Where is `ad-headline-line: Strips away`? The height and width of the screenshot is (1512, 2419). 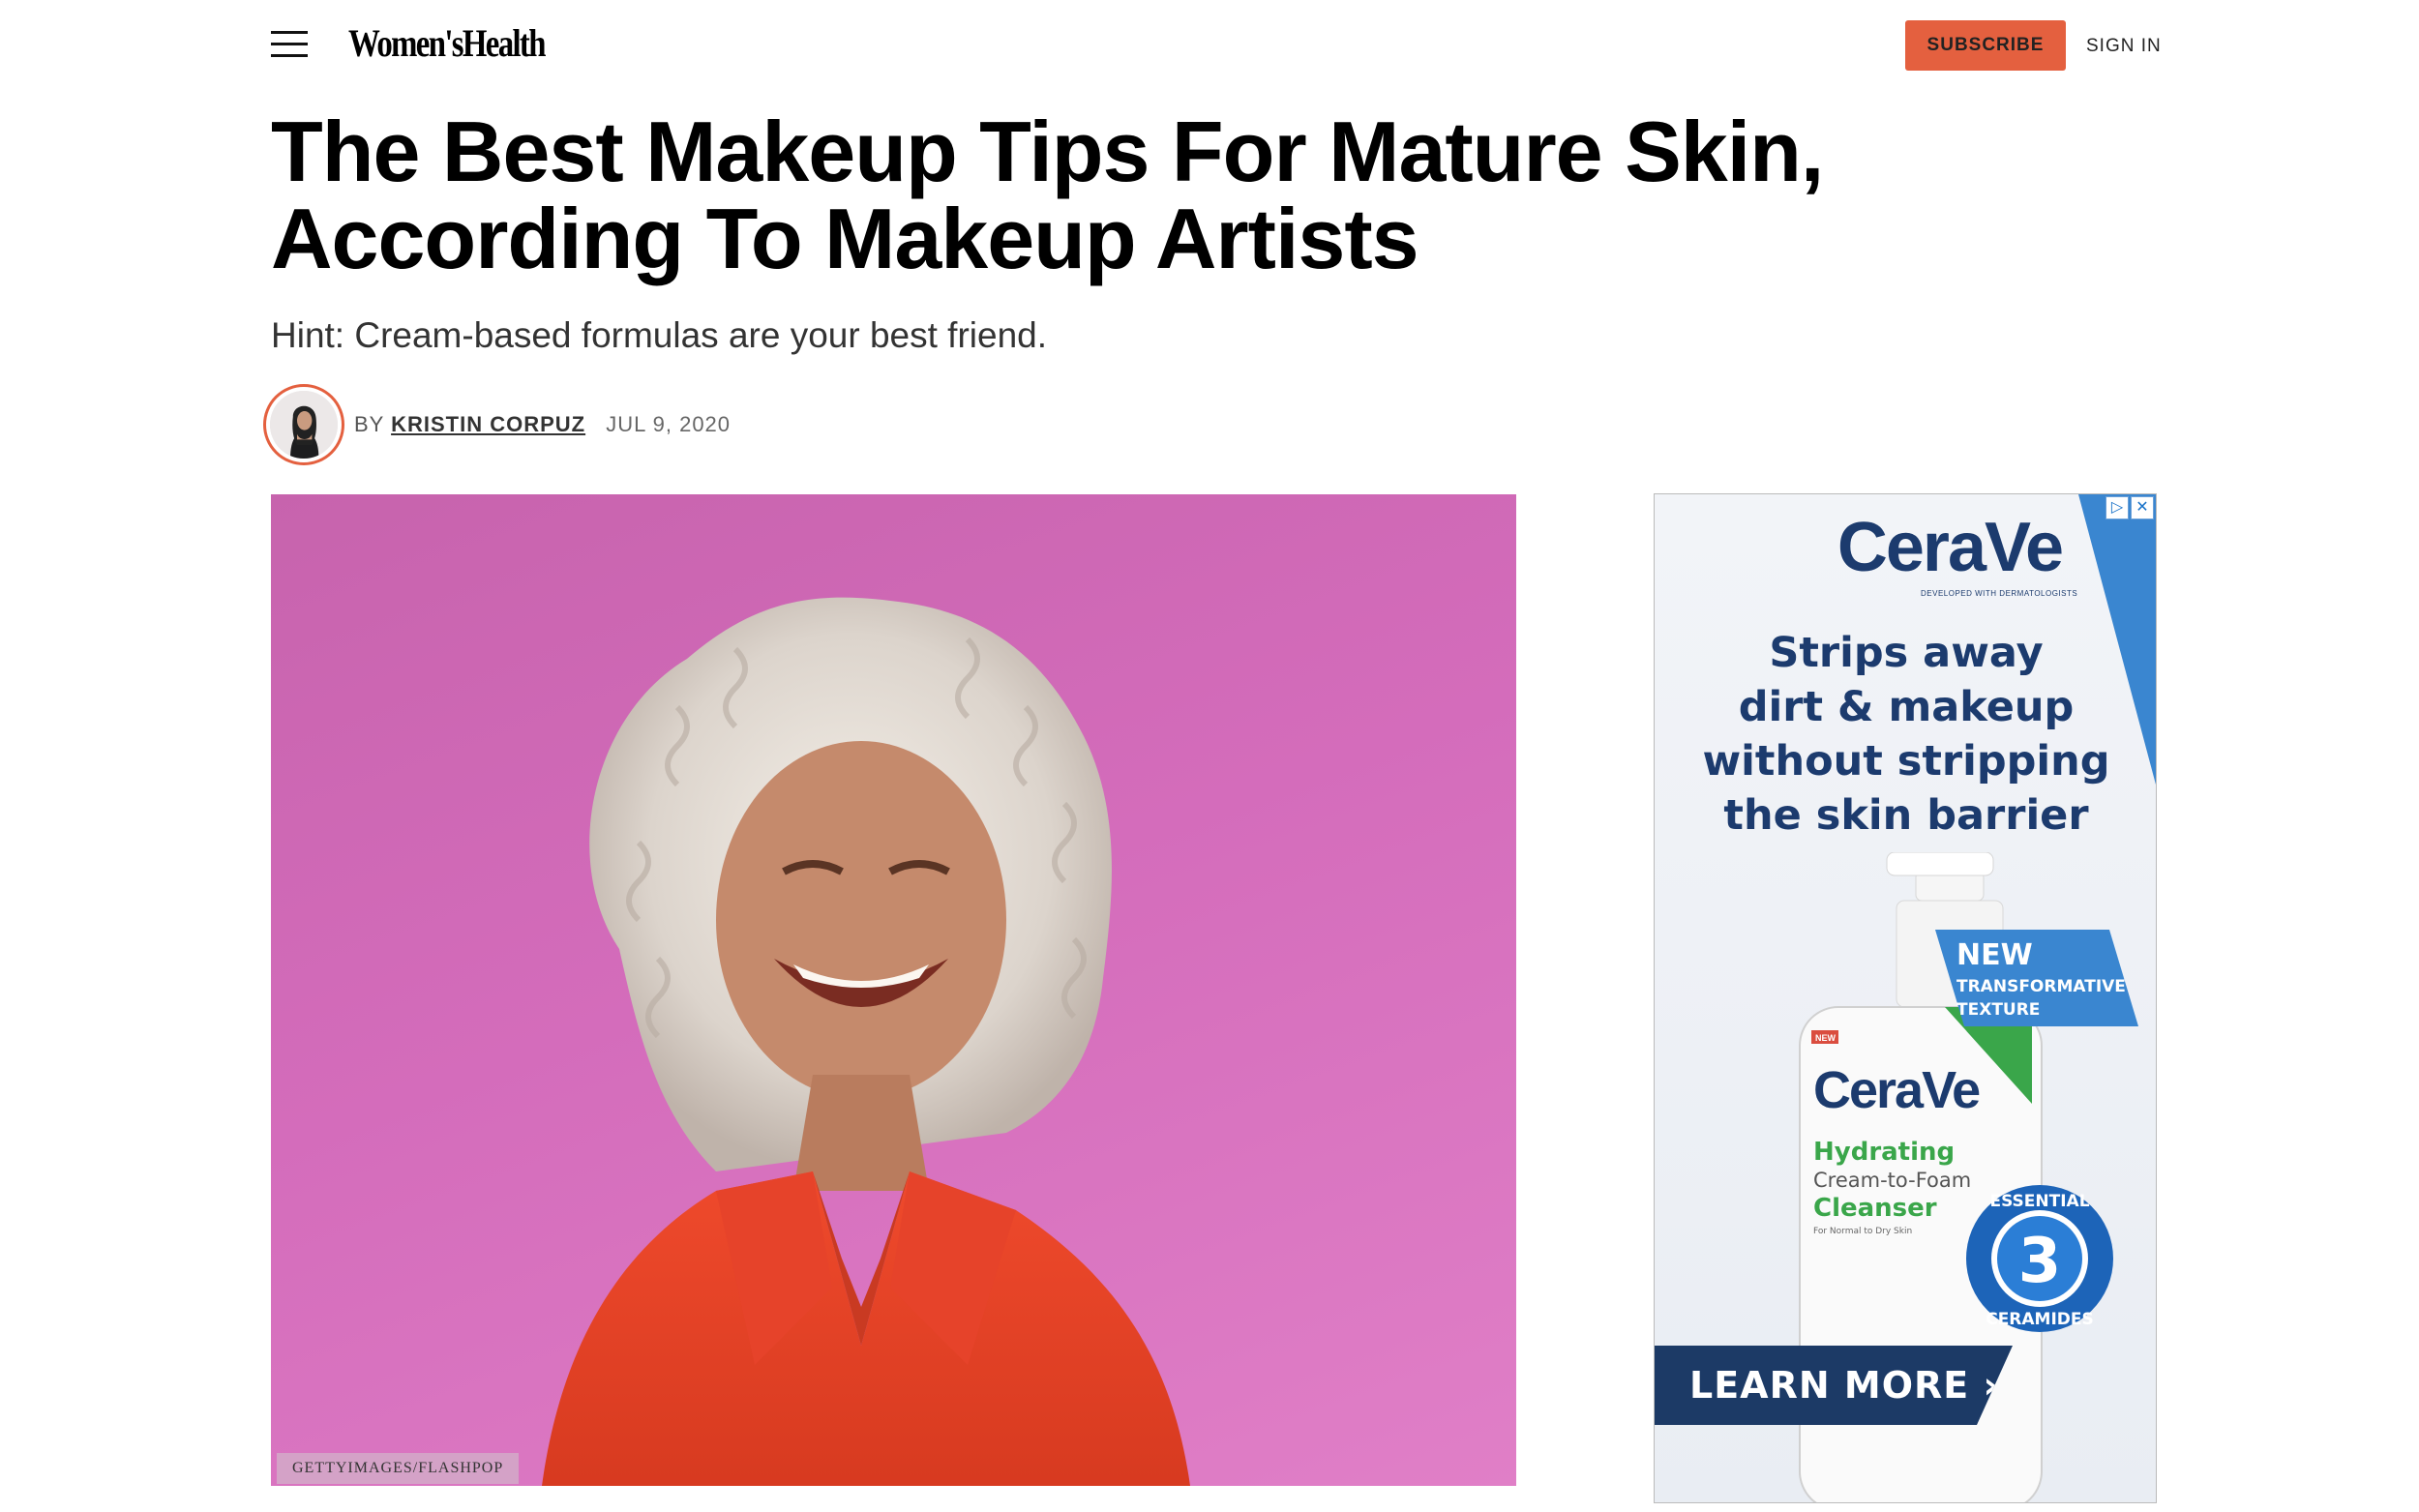
ad-headline-line: Strips away is located at coordinates (1907, 653).